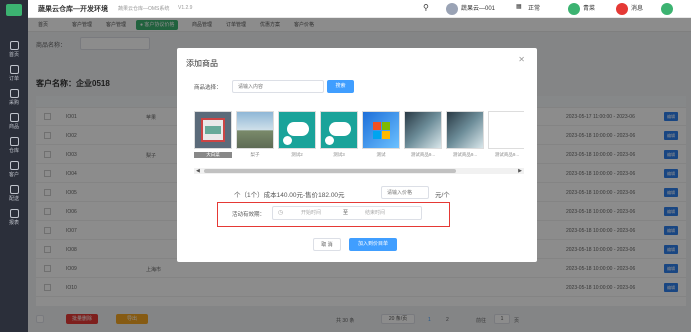 The width and height of the screenshot is (691, 332). Describe the element at coordinates (426, 7) in the screenshot. I see `search-icon: ⚲` at that location.